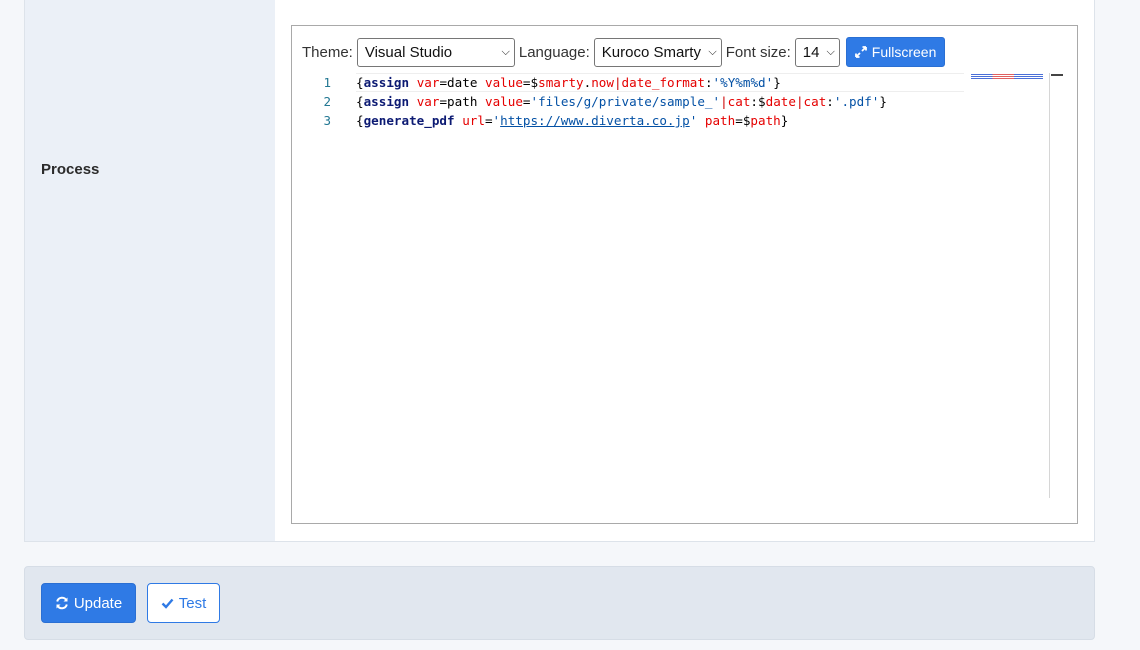  Describe the element at coordinates (651, 52) in the screenshot. I see `language-select-value: Kuroco Smarty` at that location.